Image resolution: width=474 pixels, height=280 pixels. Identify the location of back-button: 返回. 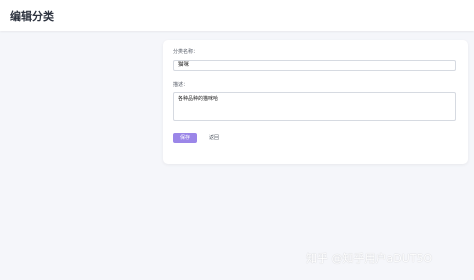
(214, 138).